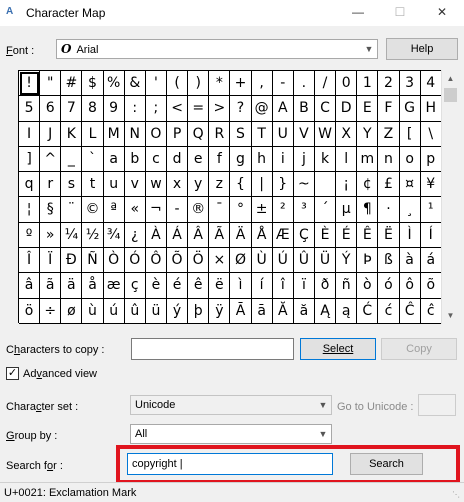 This screenshot has width=464, height=502. What do you see at coordinates (93, 210) in the screenshot?
I see `character-cell: ©` at bounding box center [93, 210].